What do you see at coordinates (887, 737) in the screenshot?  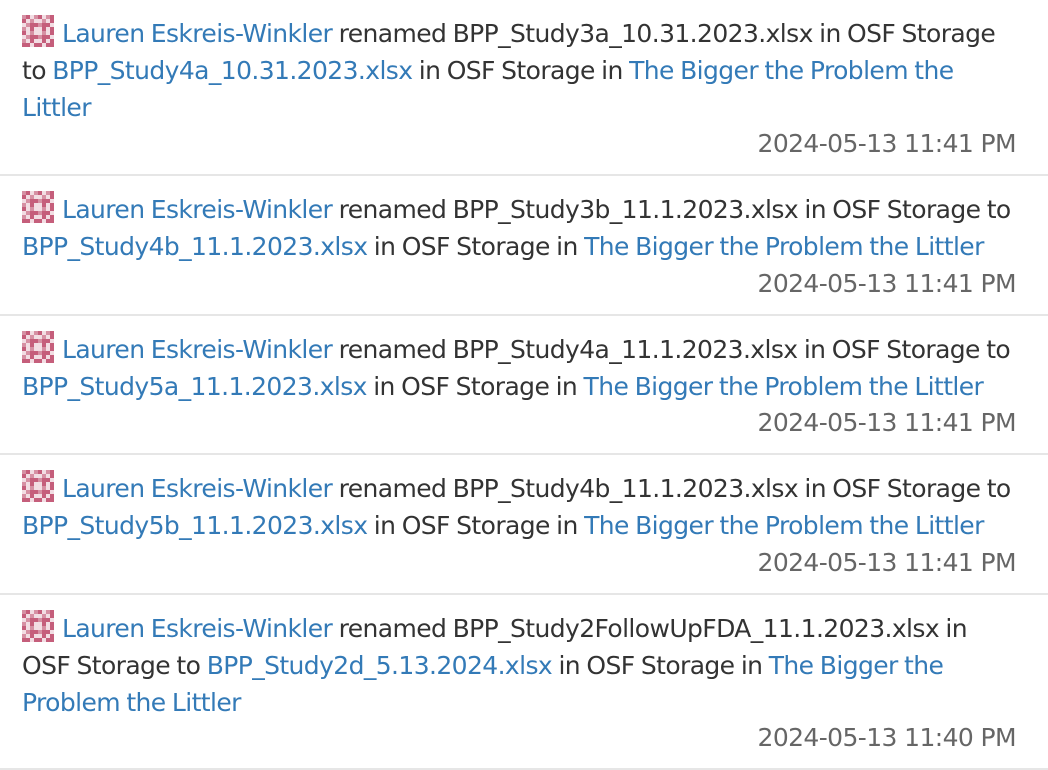 I see `log-timestamp: 2024-05-13 11:40 PM` at bounding box center [887, 737].